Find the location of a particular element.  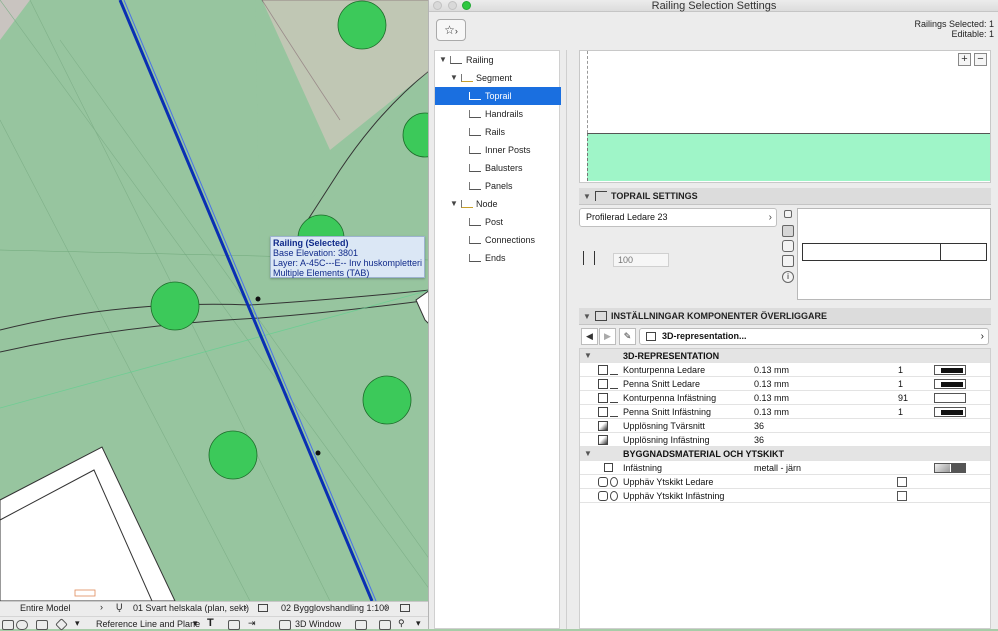

profile-bar-end is located at coordinates (963, 252).